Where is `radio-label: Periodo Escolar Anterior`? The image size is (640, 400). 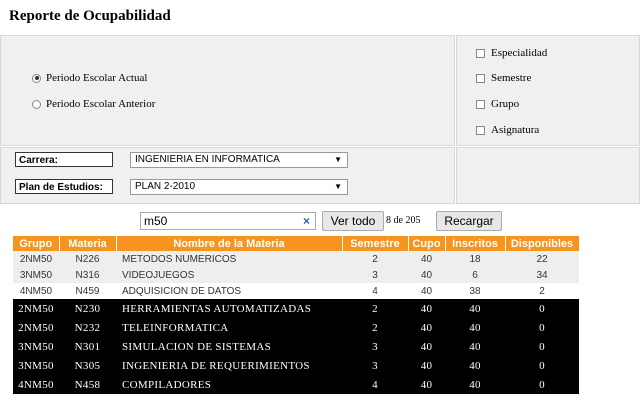 radio-label: Periodo Escolar Anterior is located at coordinates (101, 104).